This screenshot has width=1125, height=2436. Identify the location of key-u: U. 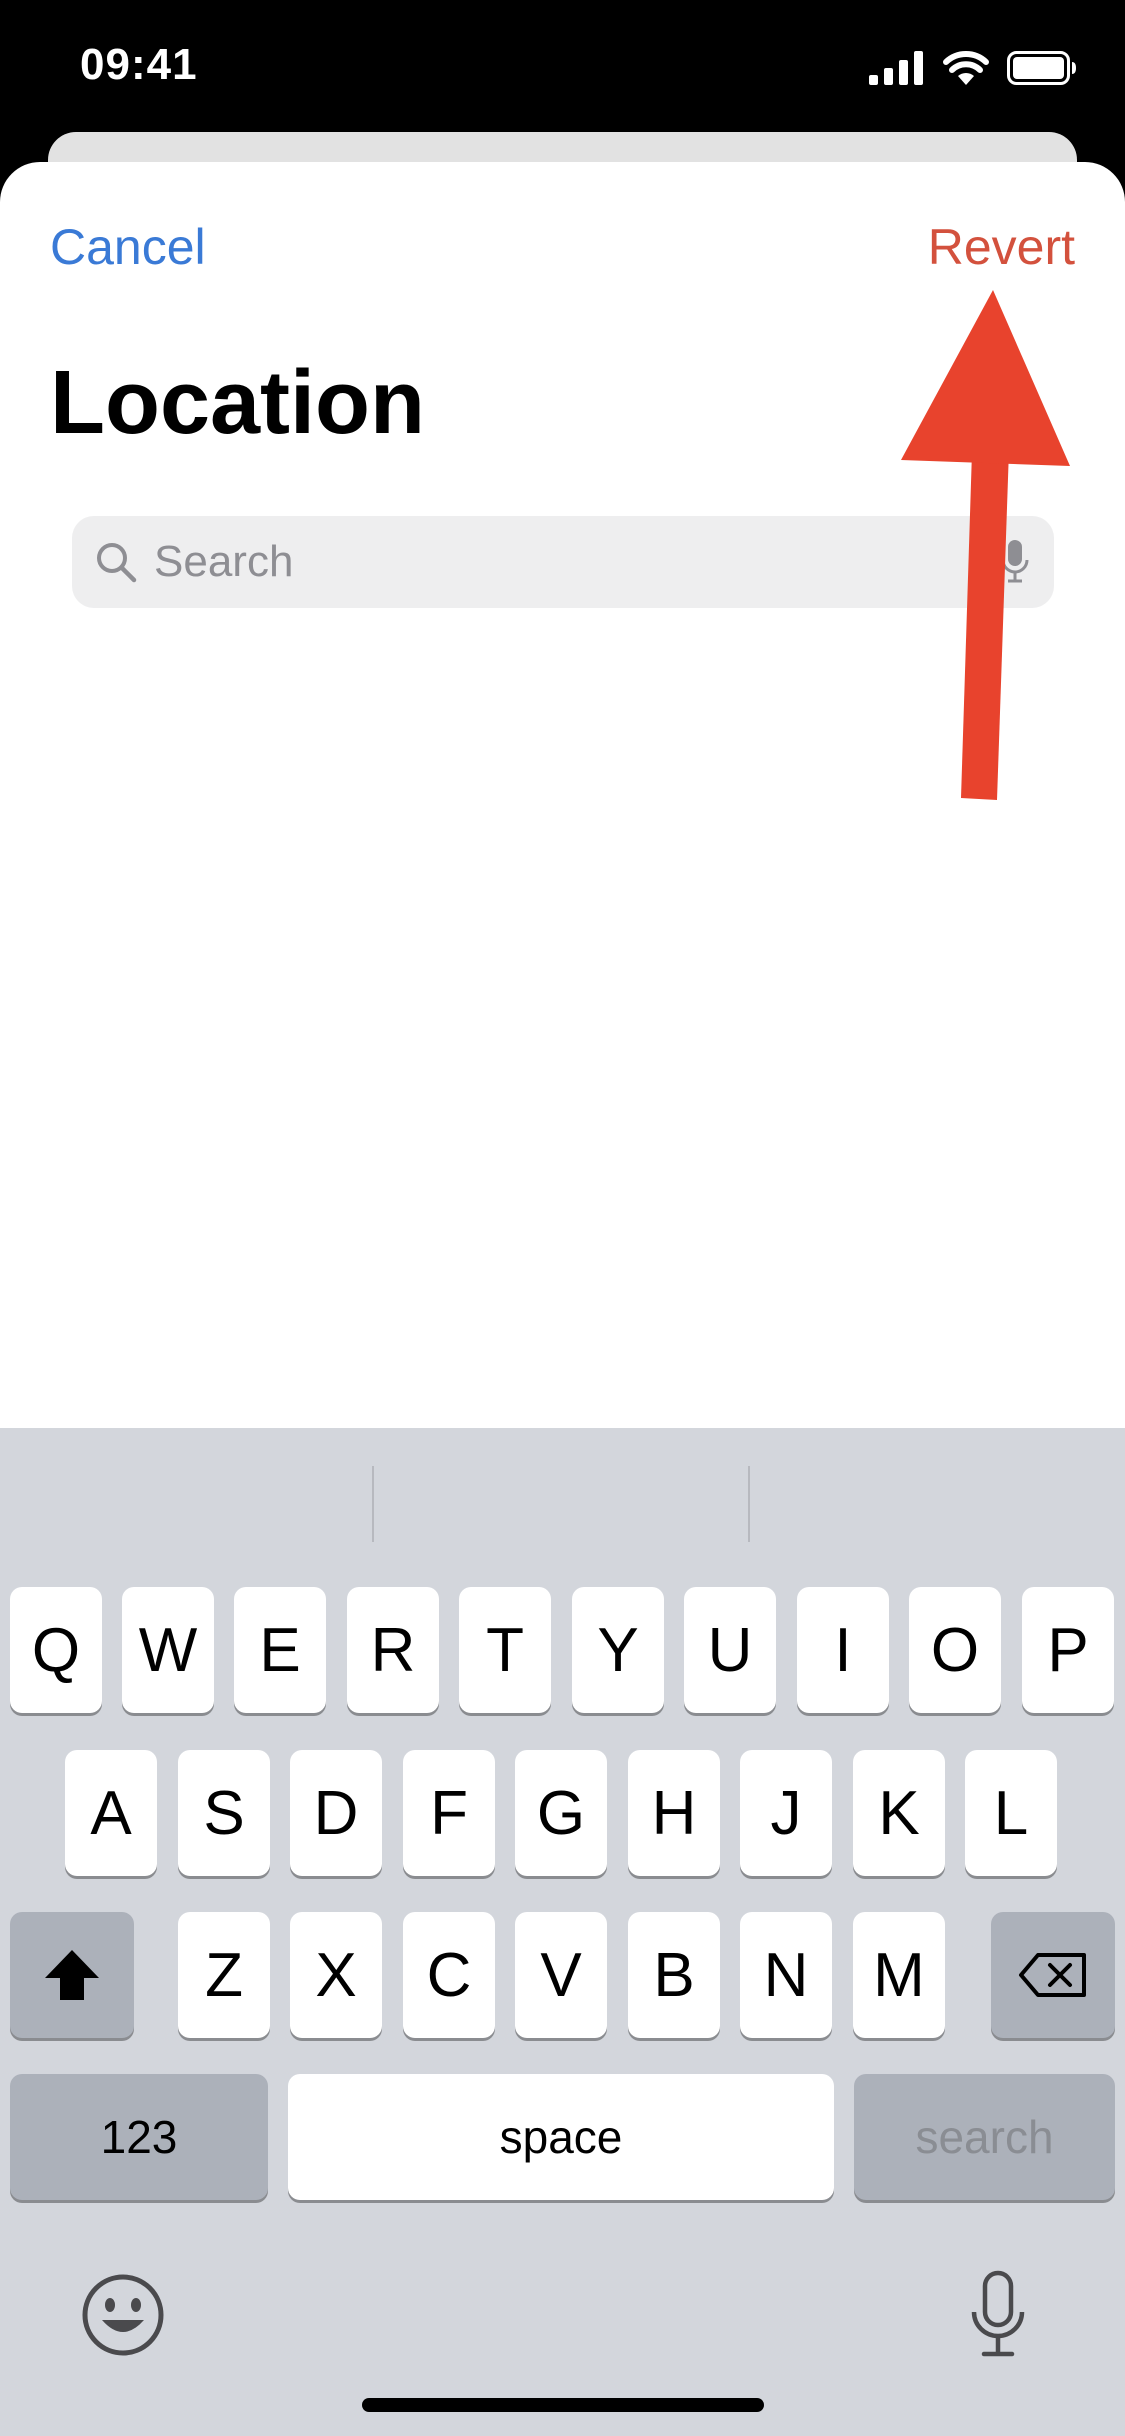
(730, 1650).